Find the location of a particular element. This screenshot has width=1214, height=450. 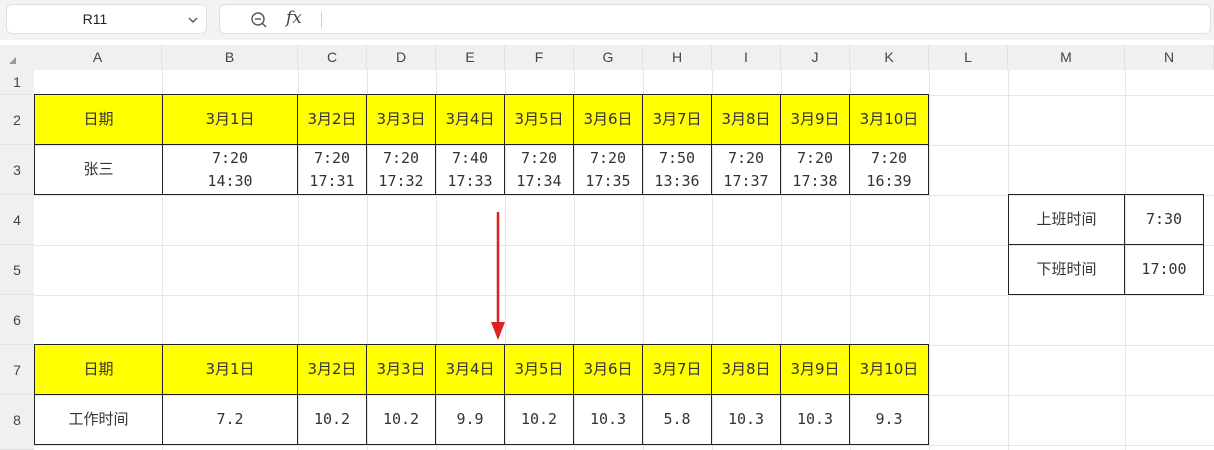

cell-text: 7:30 is located at coordinates (1164, 219).